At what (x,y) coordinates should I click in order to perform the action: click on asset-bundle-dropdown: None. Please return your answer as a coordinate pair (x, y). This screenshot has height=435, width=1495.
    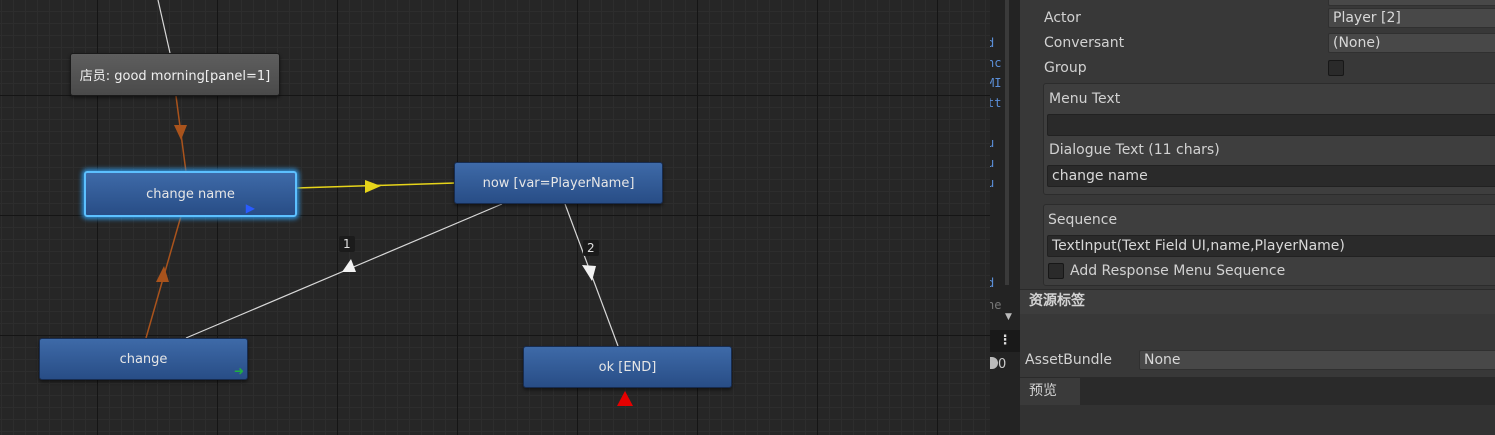
    Looking at the image, I should click on (1317, 360).